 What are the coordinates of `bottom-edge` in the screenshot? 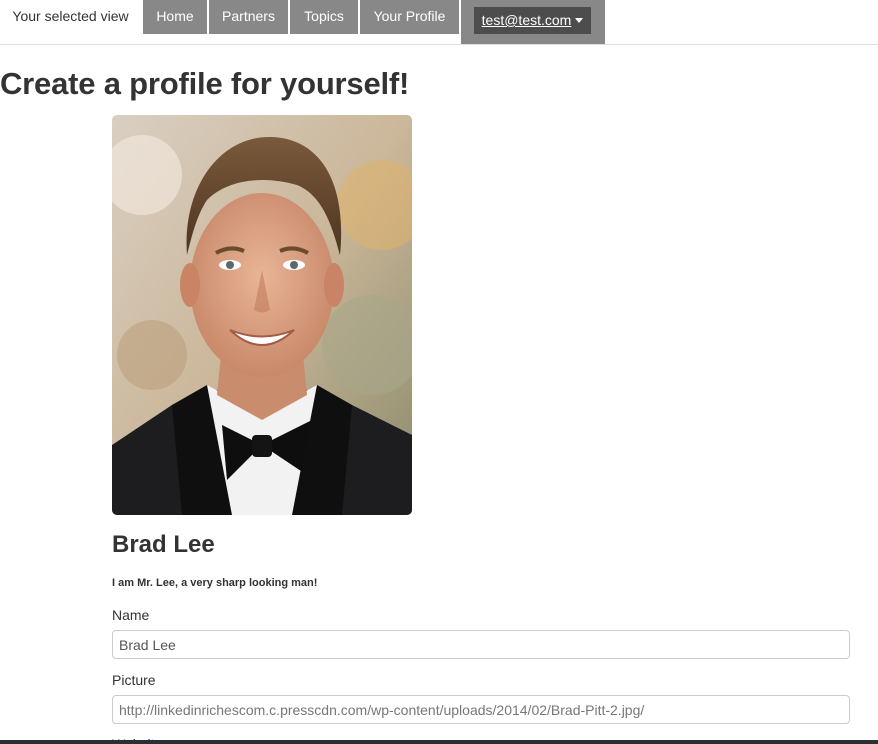 It's located at (439, 742).